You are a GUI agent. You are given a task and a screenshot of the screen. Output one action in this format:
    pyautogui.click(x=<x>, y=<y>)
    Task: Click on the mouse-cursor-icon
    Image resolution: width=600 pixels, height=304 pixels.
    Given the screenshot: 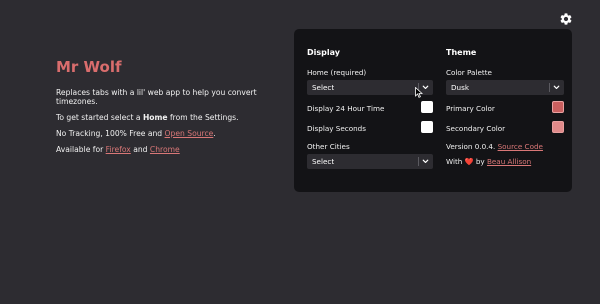 What is the action you would take?
    pyautogui.click(x=419, y=92)
    